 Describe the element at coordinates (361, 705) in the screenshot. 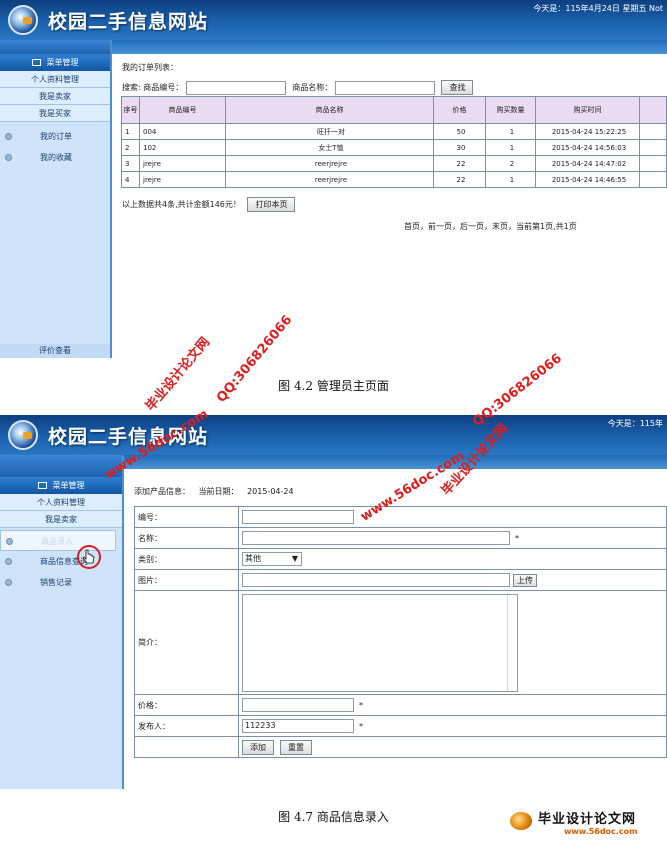

I see `required-mark: *` at that location.